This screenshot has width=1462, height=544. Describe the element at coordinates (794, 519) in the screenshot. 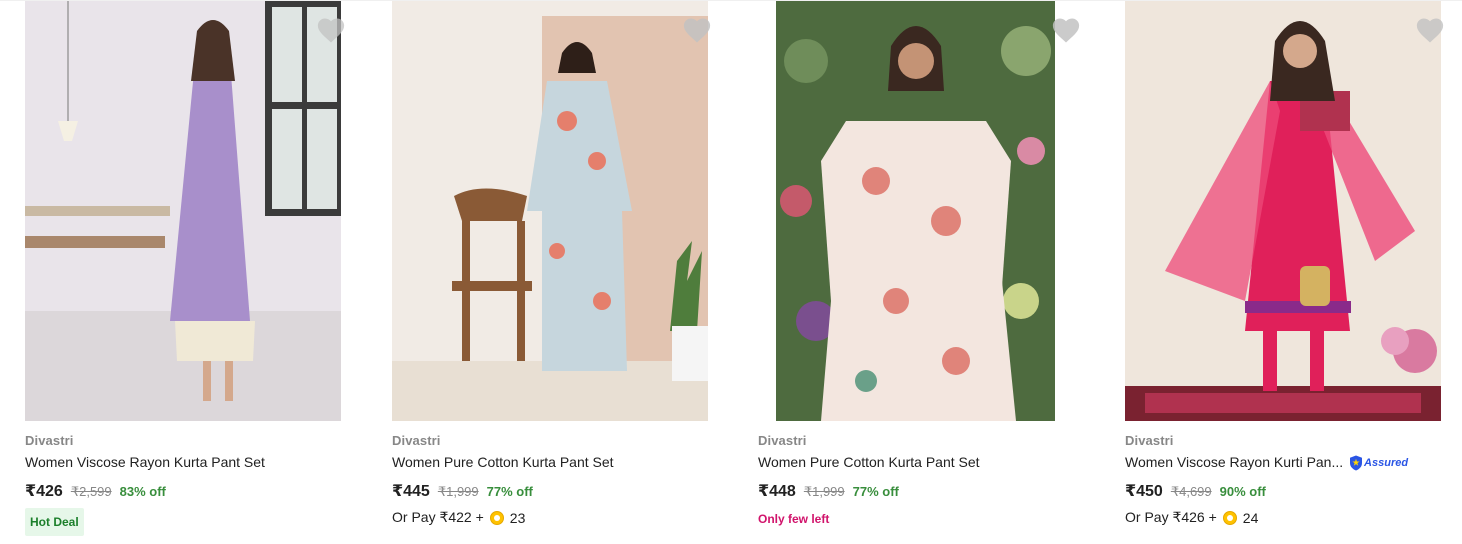

I see `stock-warning: Only few left` at that location.